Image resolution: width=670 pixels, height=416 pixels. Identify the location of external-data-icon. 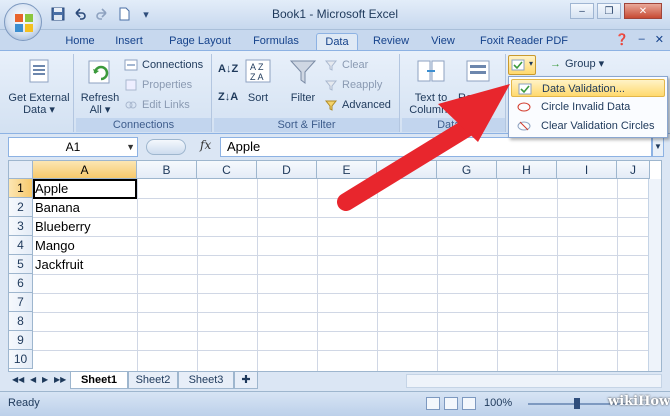
(39, 71).